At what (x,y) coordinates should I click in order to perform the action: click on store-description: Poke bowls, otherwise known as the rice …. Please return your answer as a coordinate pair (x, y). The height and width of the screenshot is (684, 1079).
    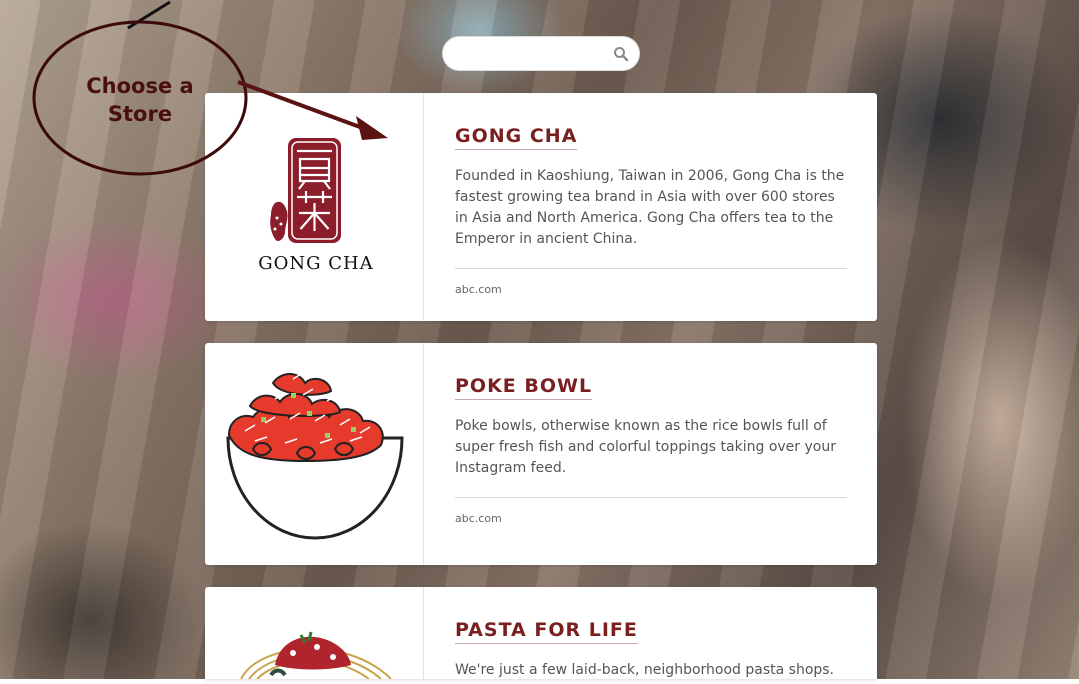
    Looking at the image, I should click on (645, 447).